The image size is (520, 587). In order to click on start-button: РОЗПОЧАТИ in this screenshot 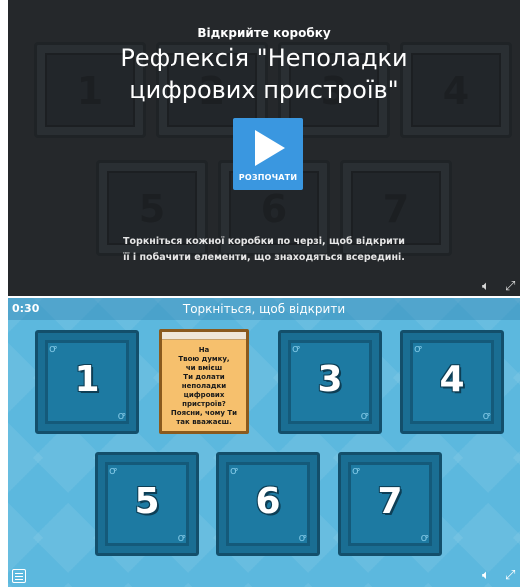, I will do `click(268, 154)`.